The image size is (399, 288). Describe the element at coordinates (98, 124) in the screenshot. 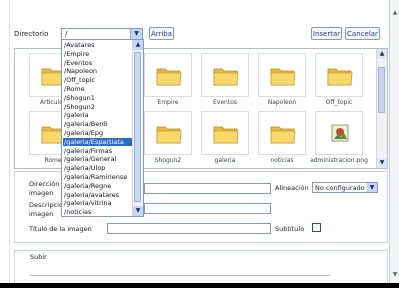

I see `dropdown-option: /galeria/Berdi` at that location.